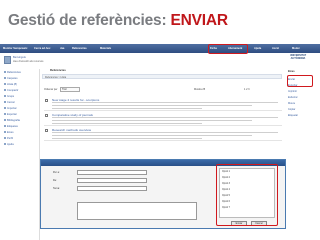 This screenshot has width=320, height=240. What do you see at coordinates (51, 89) in the screenshot?
I see `sort-label: Ordenar per` at bounding box center [51, 89].